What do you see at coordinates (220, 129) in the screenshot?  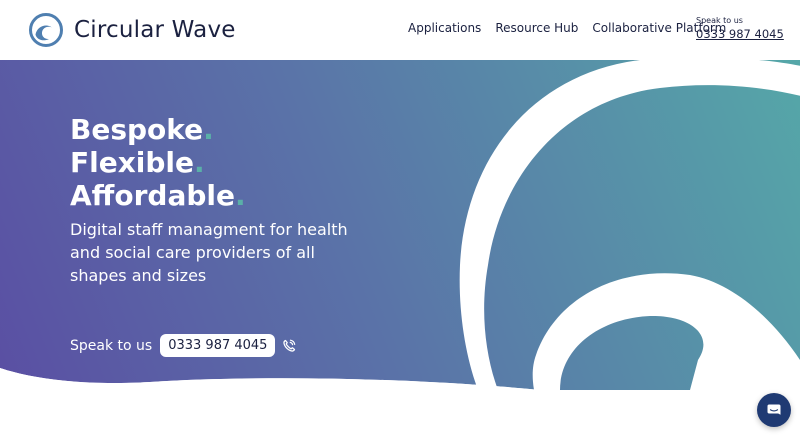 I see `tagline-line-bespoke: Bespoke.` at bounding box center [220, 129].